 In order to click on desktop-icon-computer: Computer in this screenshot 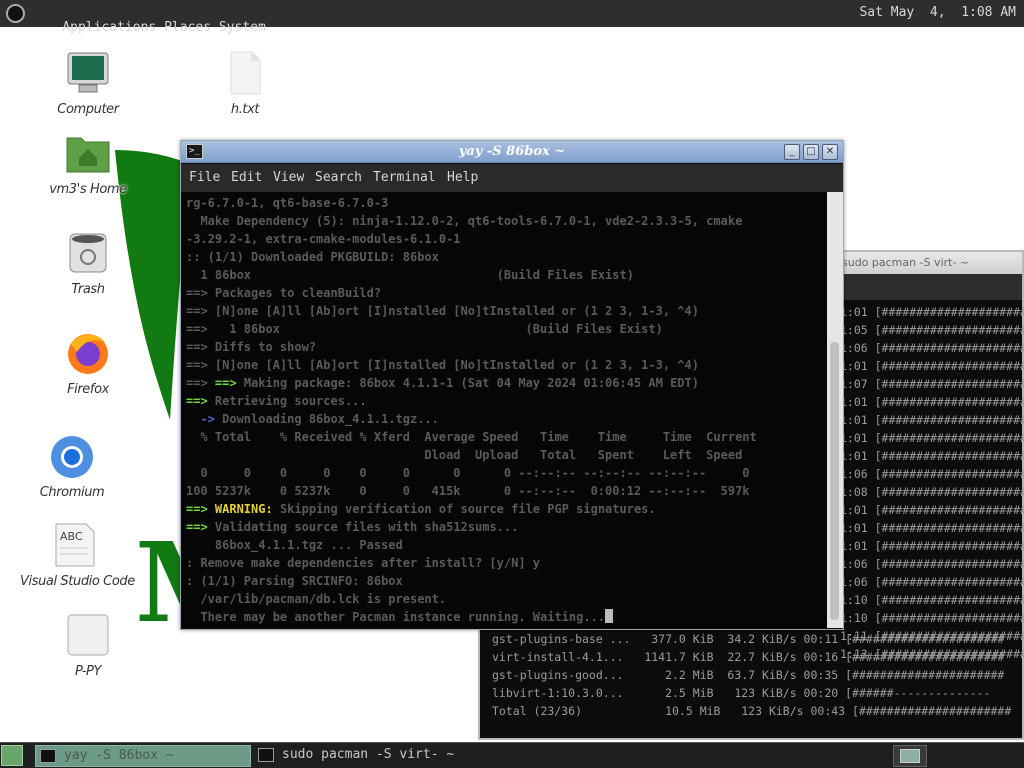, I will do `click(88, 83)`.